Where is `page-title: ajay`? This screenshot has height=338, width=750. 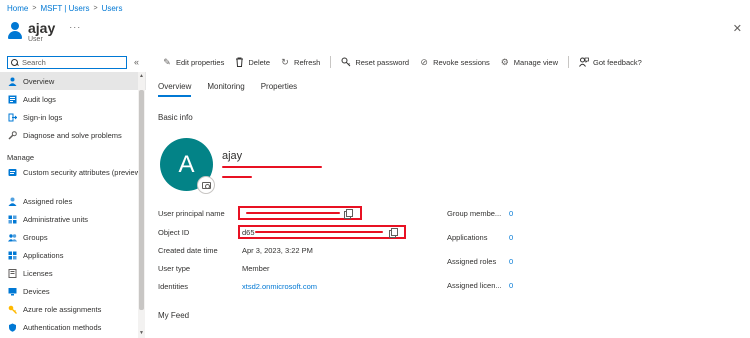 page-title: ajay is located at coordinates (42, 28).